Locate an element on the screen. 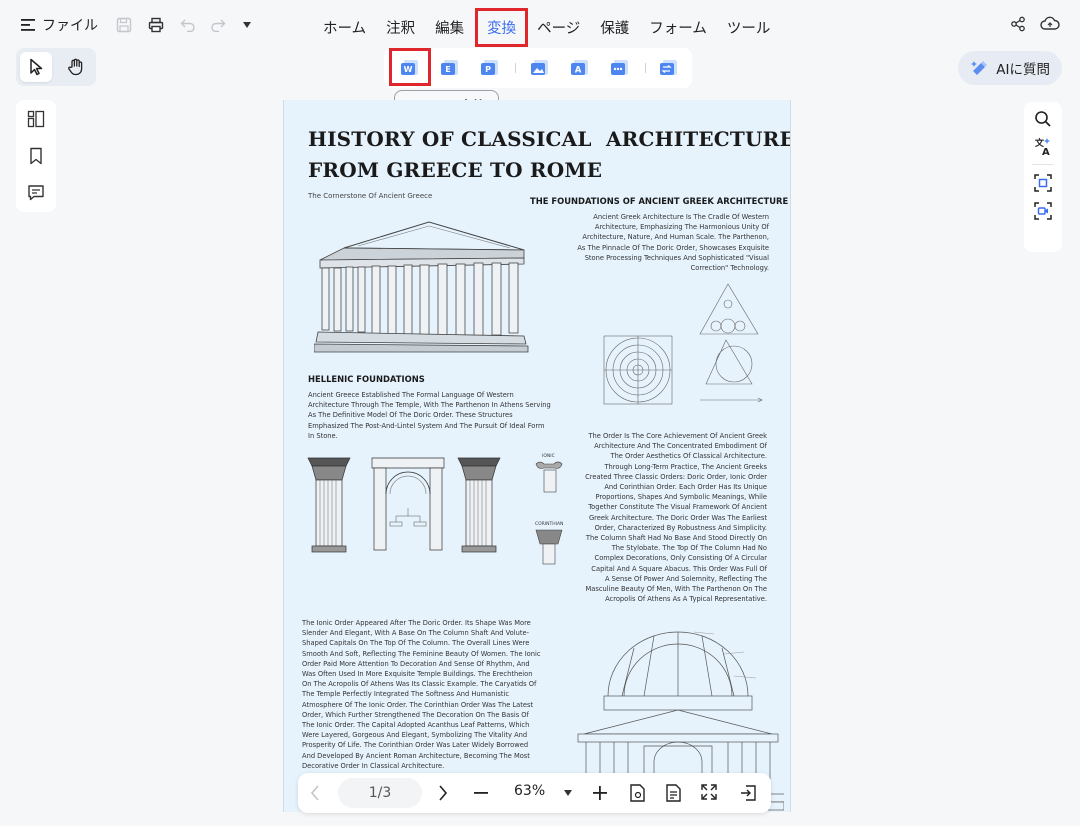  geometry-diagrams is located at coordinates (683, 344).